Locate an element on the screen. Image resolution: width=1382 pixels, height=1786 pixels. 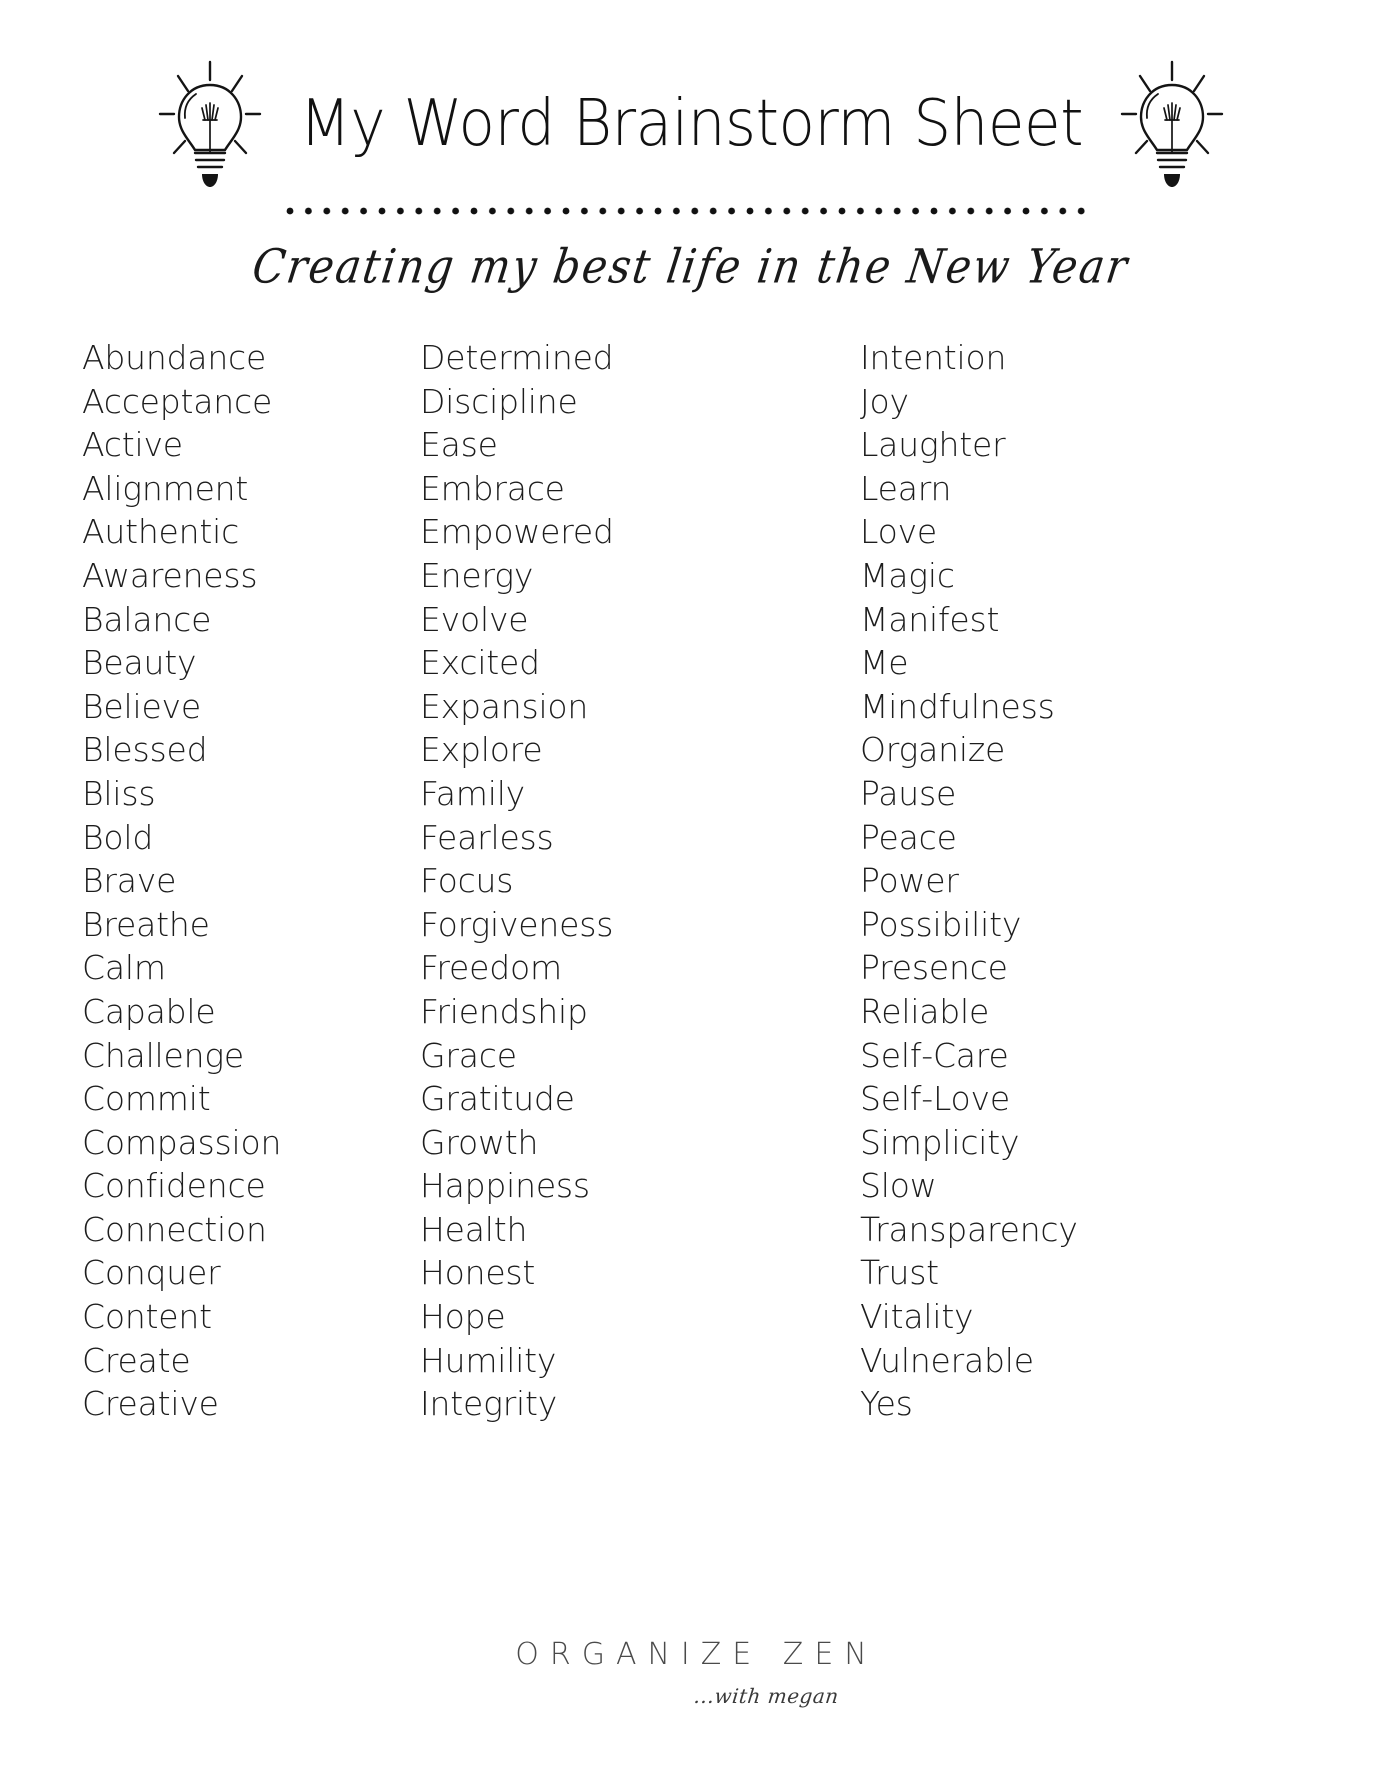
sheet-subtitle: Creating my best life in the New Year is located at coordinates (691, 266).